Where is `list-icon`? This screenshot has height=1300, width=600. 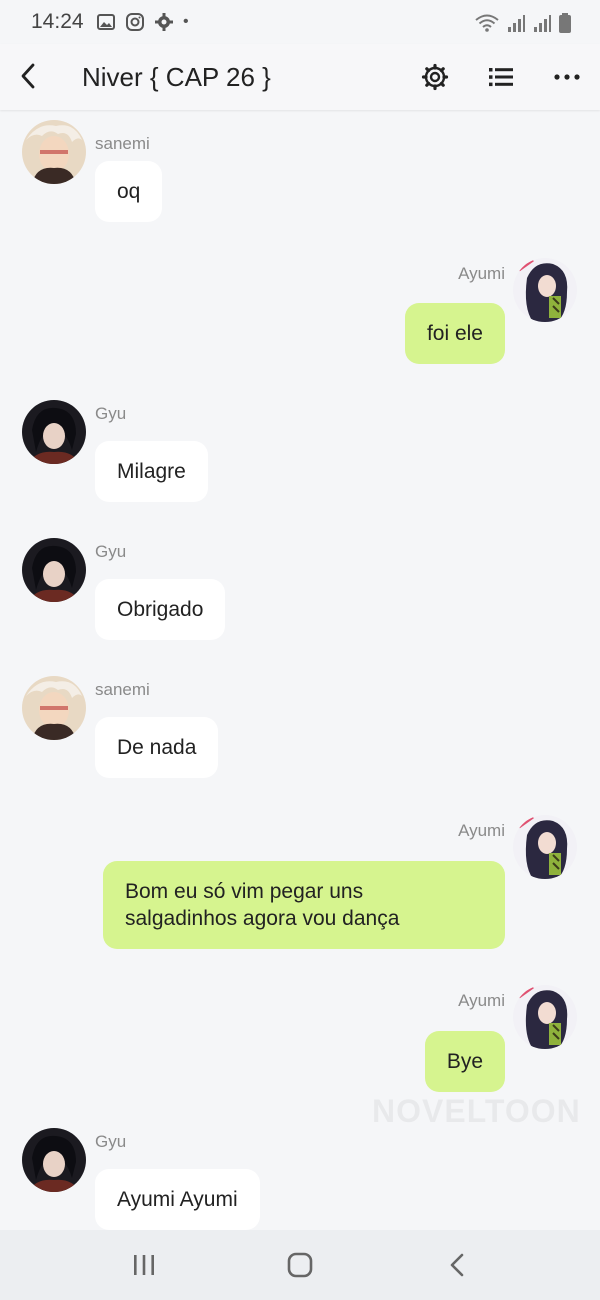 list-icon is located at coordinates (501, 77).